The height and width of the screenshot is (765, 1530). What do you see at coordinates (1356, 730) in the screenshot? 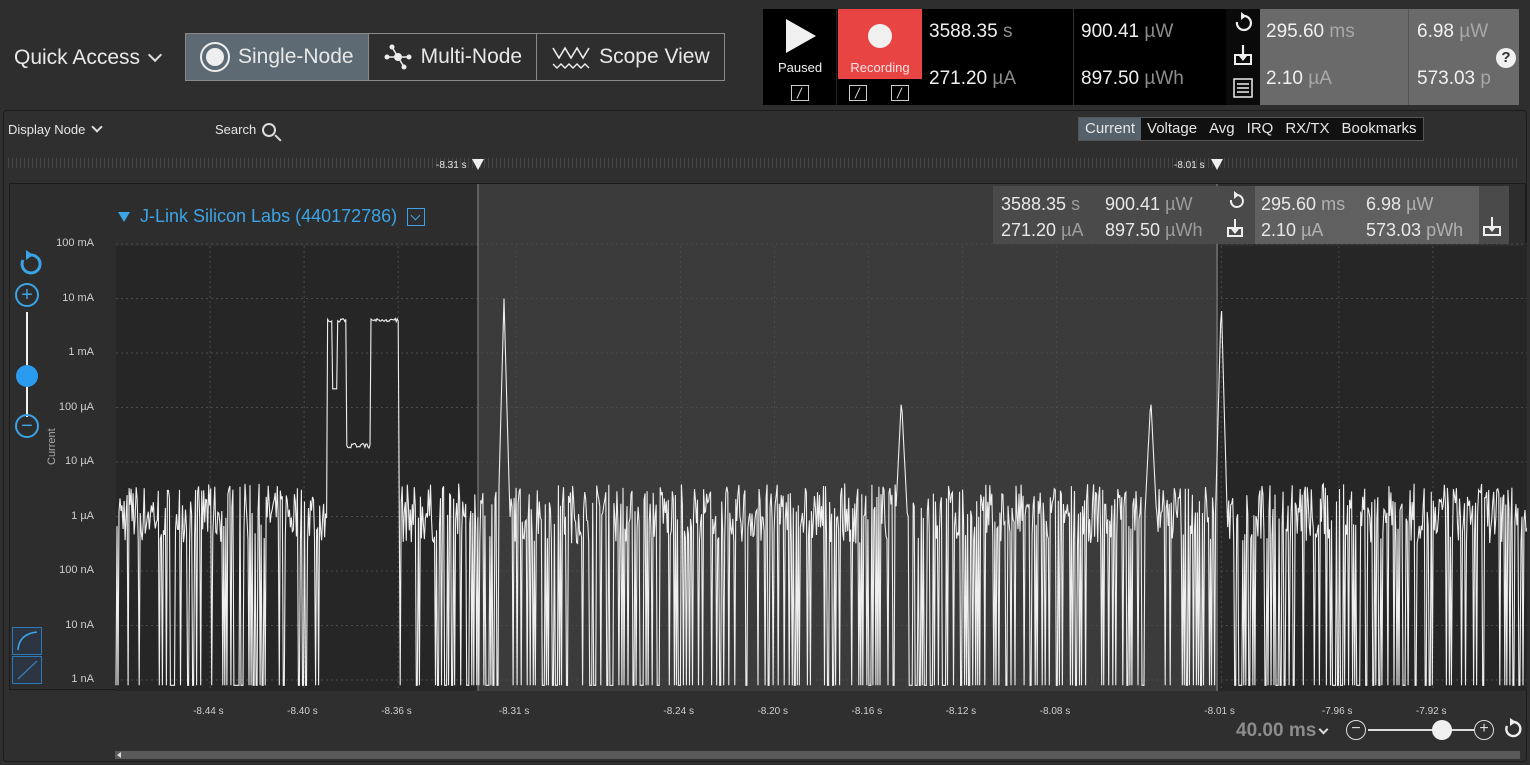
I see `time-zoom-out-icon: −` at bounding box center [1356, 730].